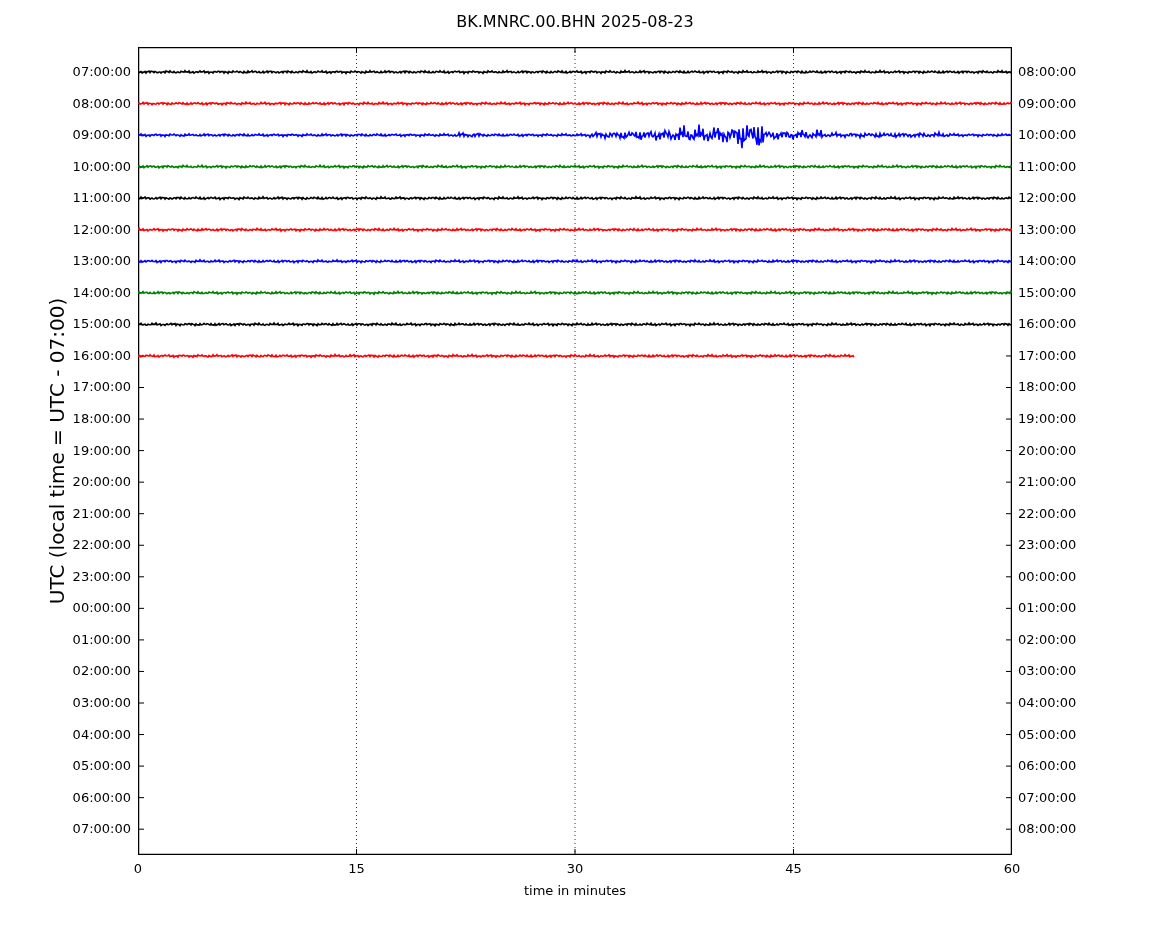 This screenshot has width=1150, height=950. I want to click on y-axis-label: UTC (local time = UTC - 07:00), so click(57, 451).